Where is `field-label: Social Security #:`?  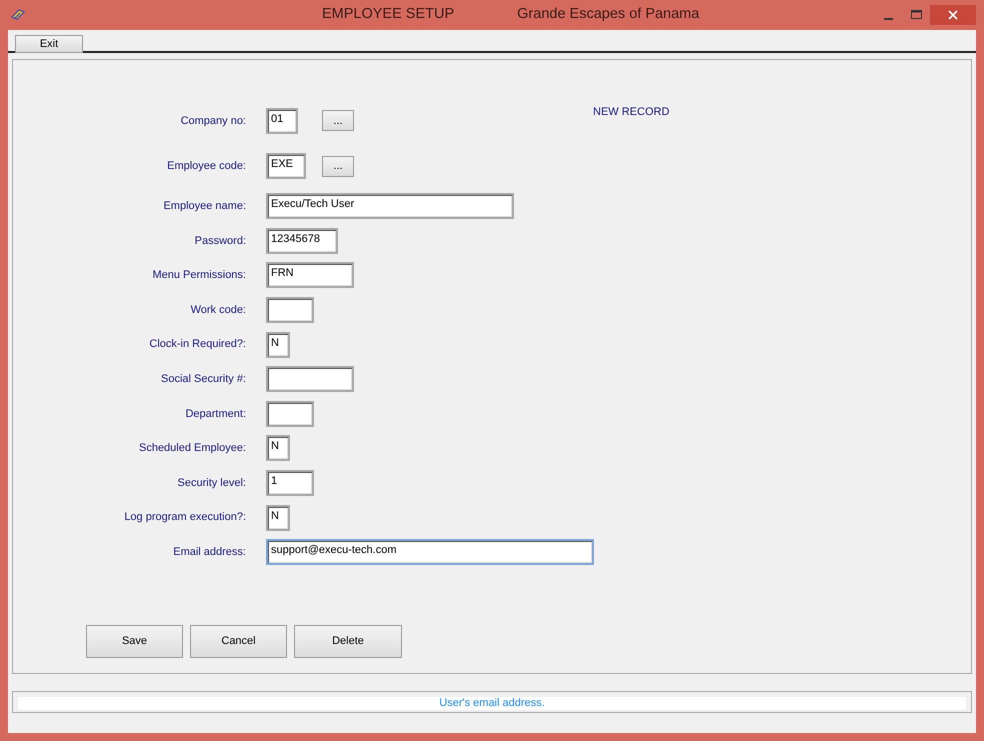 field-label: Social Security #: is located at coordinates (203, 380).